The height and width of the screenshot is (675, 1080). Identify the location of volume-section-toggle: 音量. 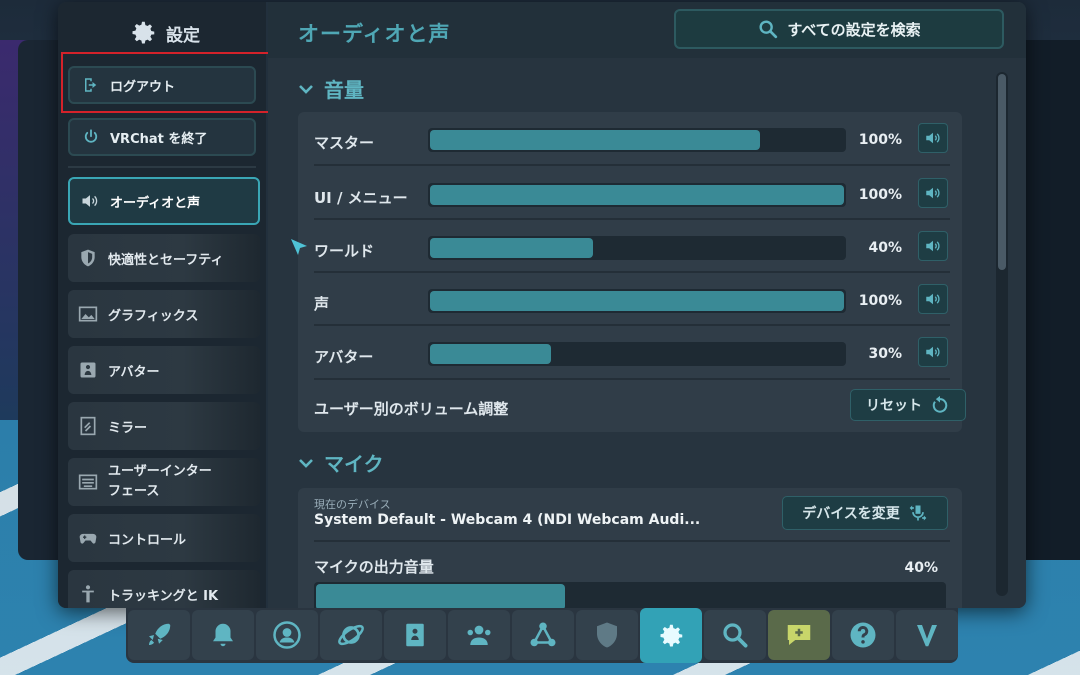
(331, 88).